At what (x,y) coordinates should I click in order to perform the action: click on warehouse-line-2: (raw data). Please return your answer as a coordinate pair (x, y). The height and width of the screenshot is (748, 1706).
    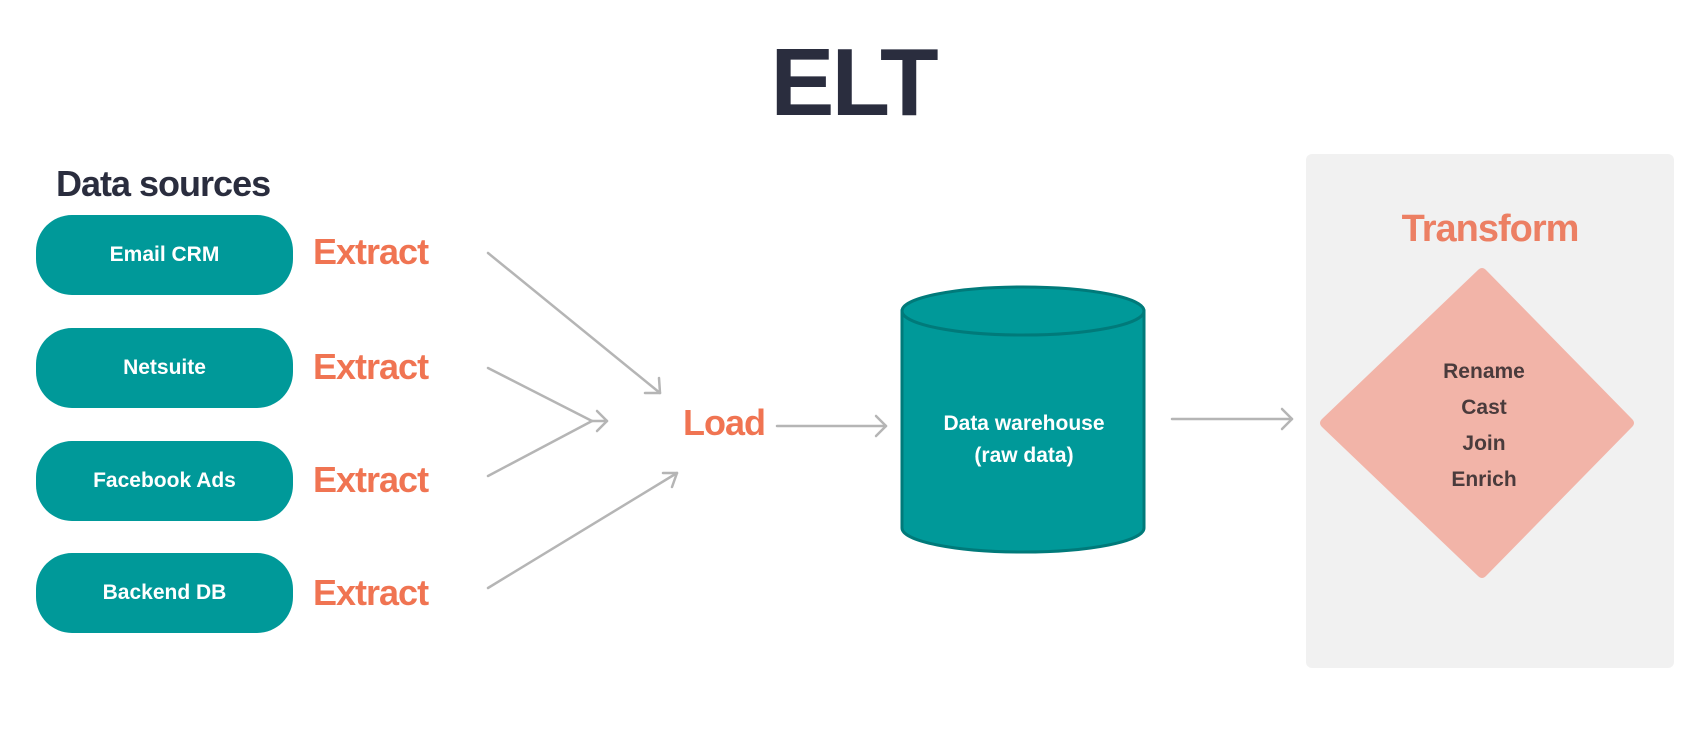
    Looking at the image, I should click on (1024, 455).